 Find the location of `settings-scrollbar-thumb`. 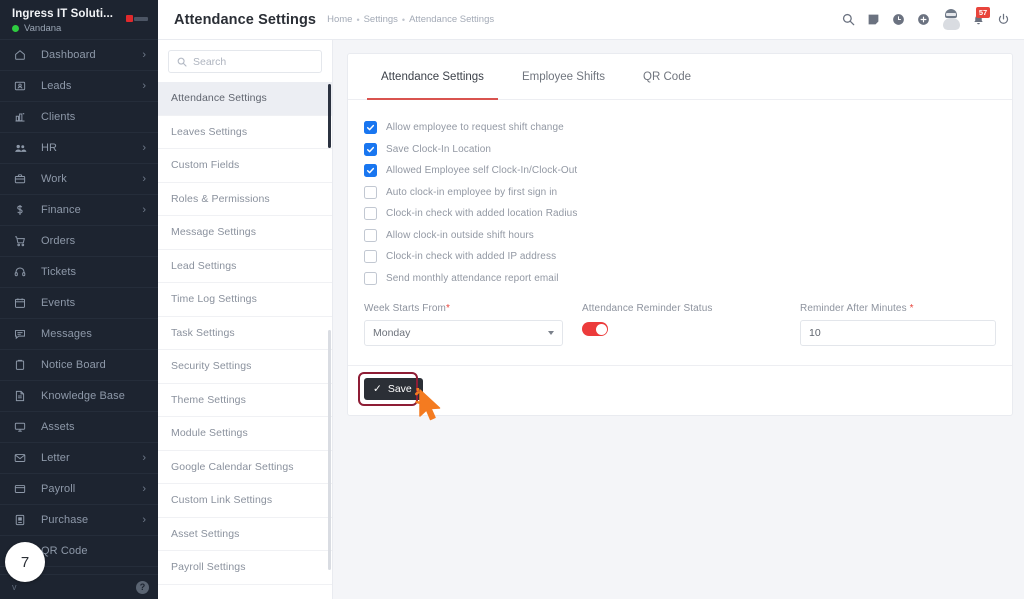

settings-scrollbar-thumb is located at coordinates (329, 116).